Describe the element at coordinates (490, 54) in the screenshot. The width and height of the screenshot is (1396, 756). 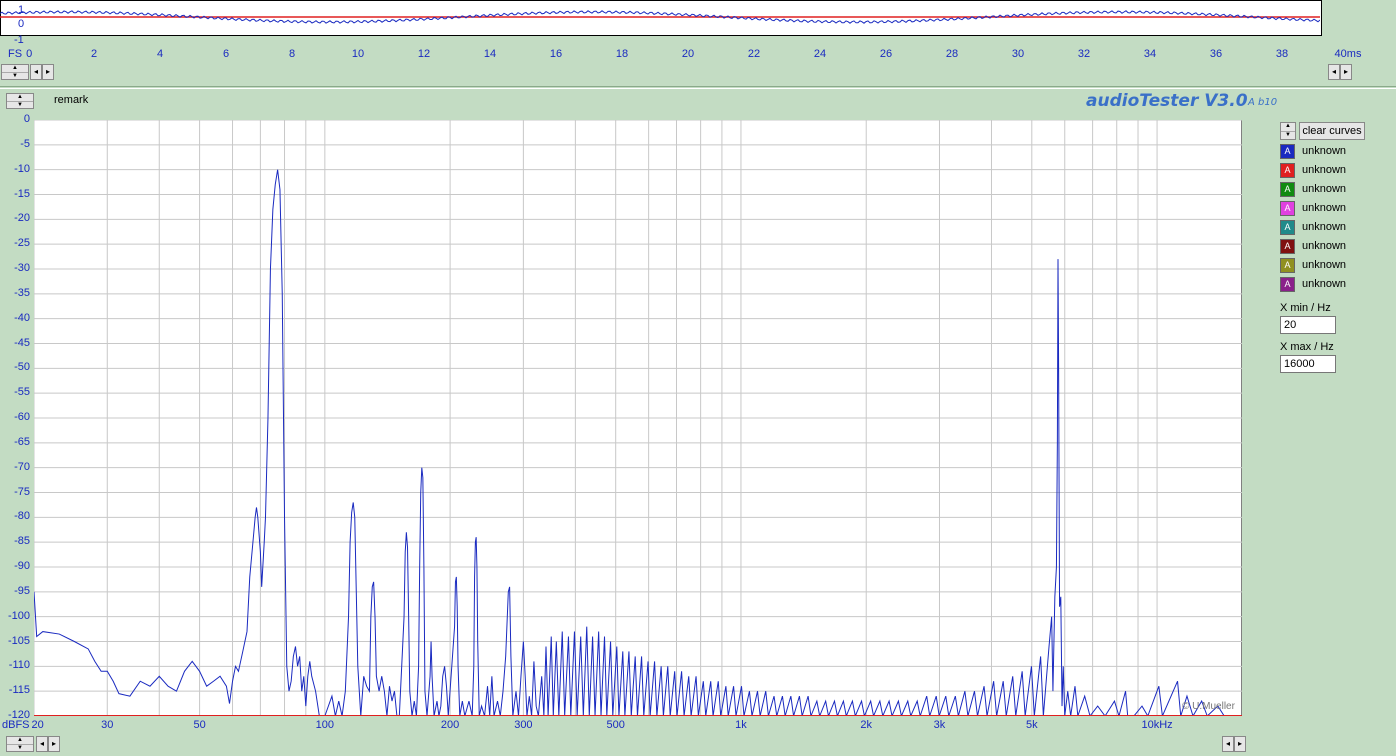
I see `scope-xtick-label: 14` at that location.